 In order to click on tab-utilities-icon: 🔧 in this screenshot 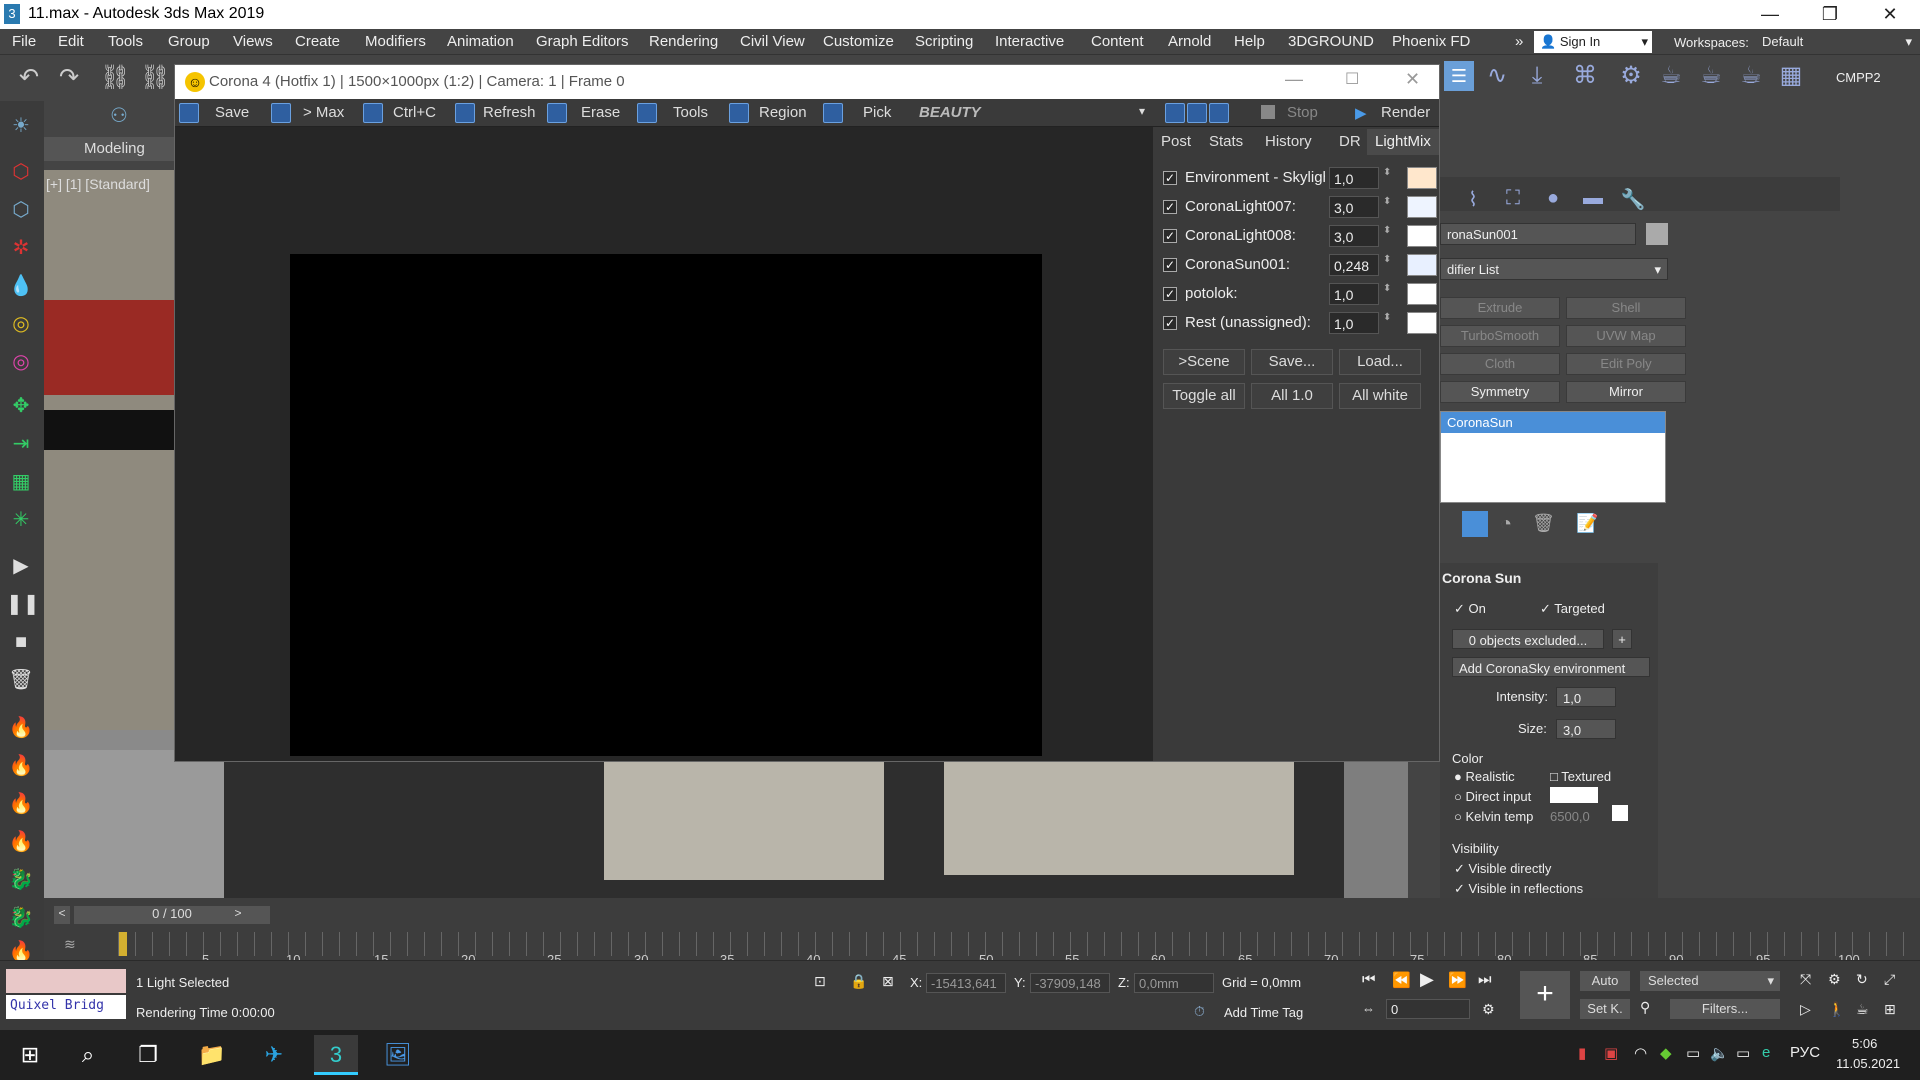, I will do `click(1633, 199)`.